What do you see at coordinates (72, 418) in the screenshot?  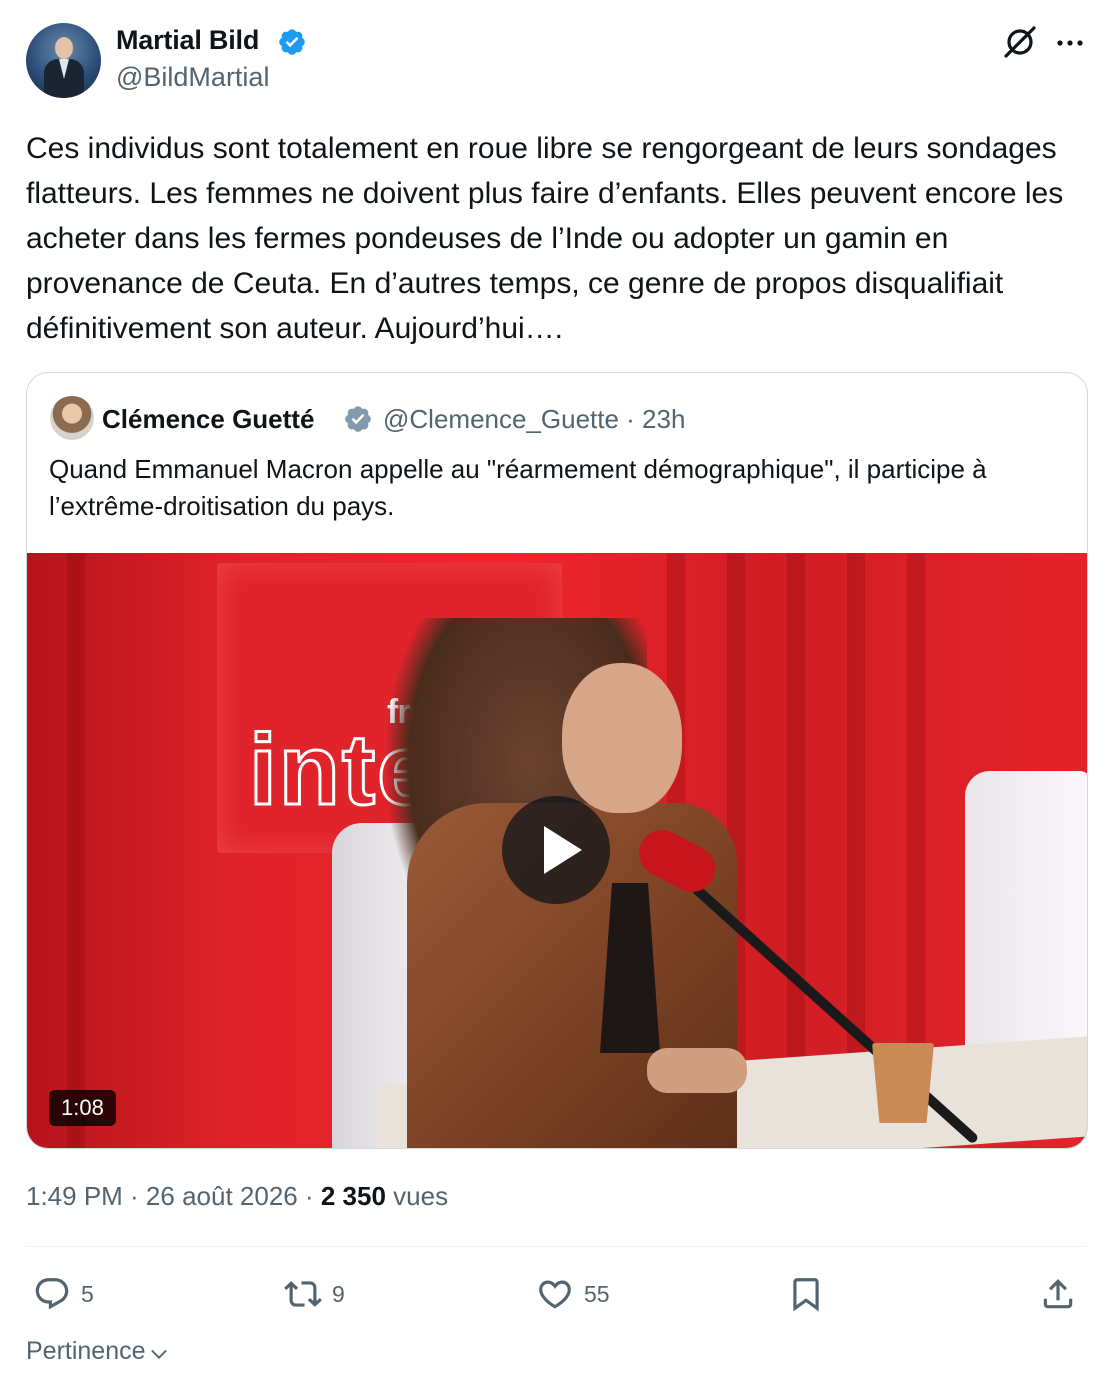 I see `quoted-author-avatar` at bounding box center [72, 418].